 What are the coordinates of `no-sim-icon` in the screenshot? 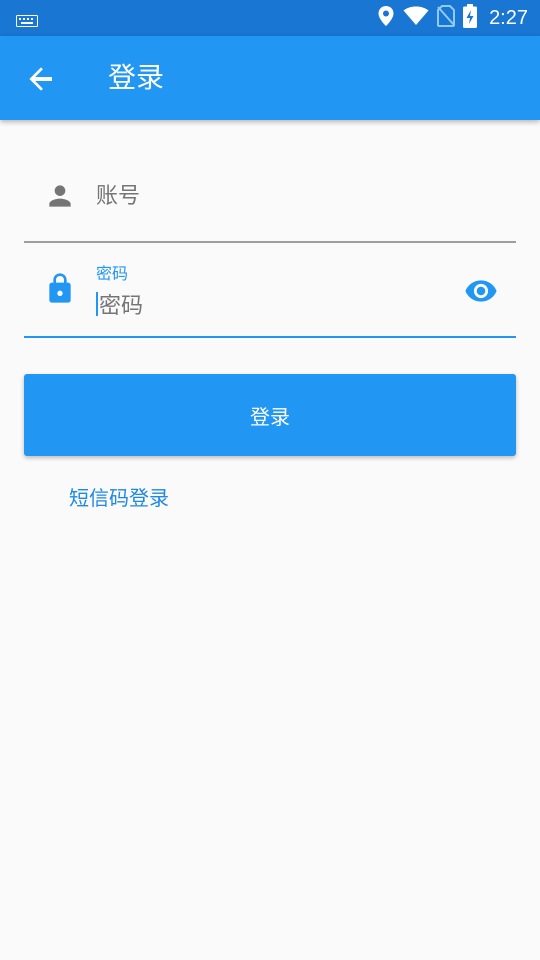 It's located at (446, 18).